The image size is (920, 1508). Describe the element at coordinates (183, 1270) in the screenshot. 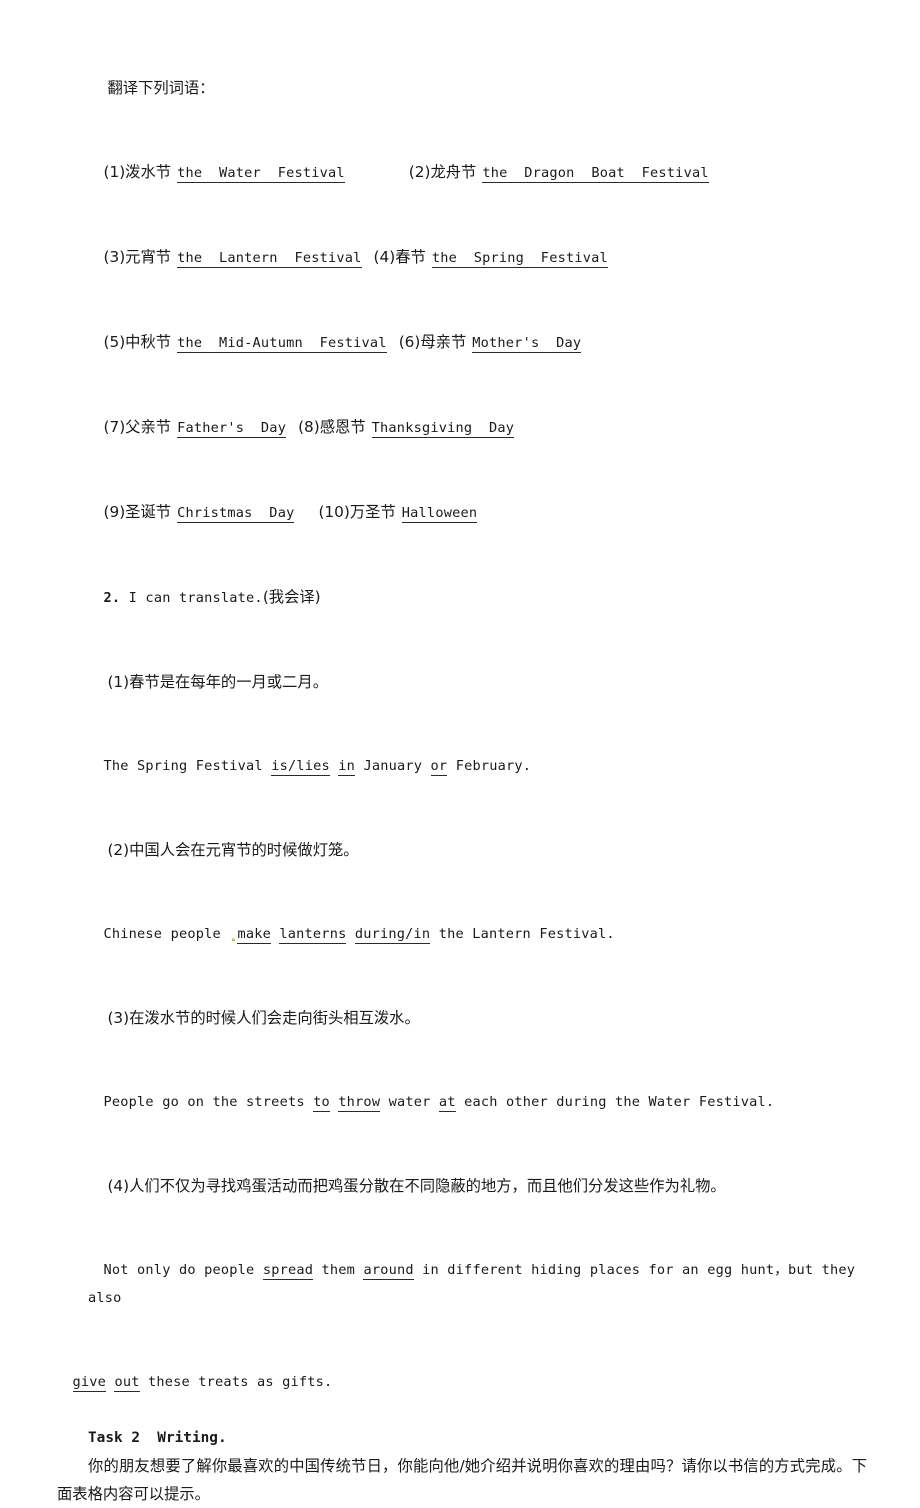

I see `answer-text: Not only do people` at that location.